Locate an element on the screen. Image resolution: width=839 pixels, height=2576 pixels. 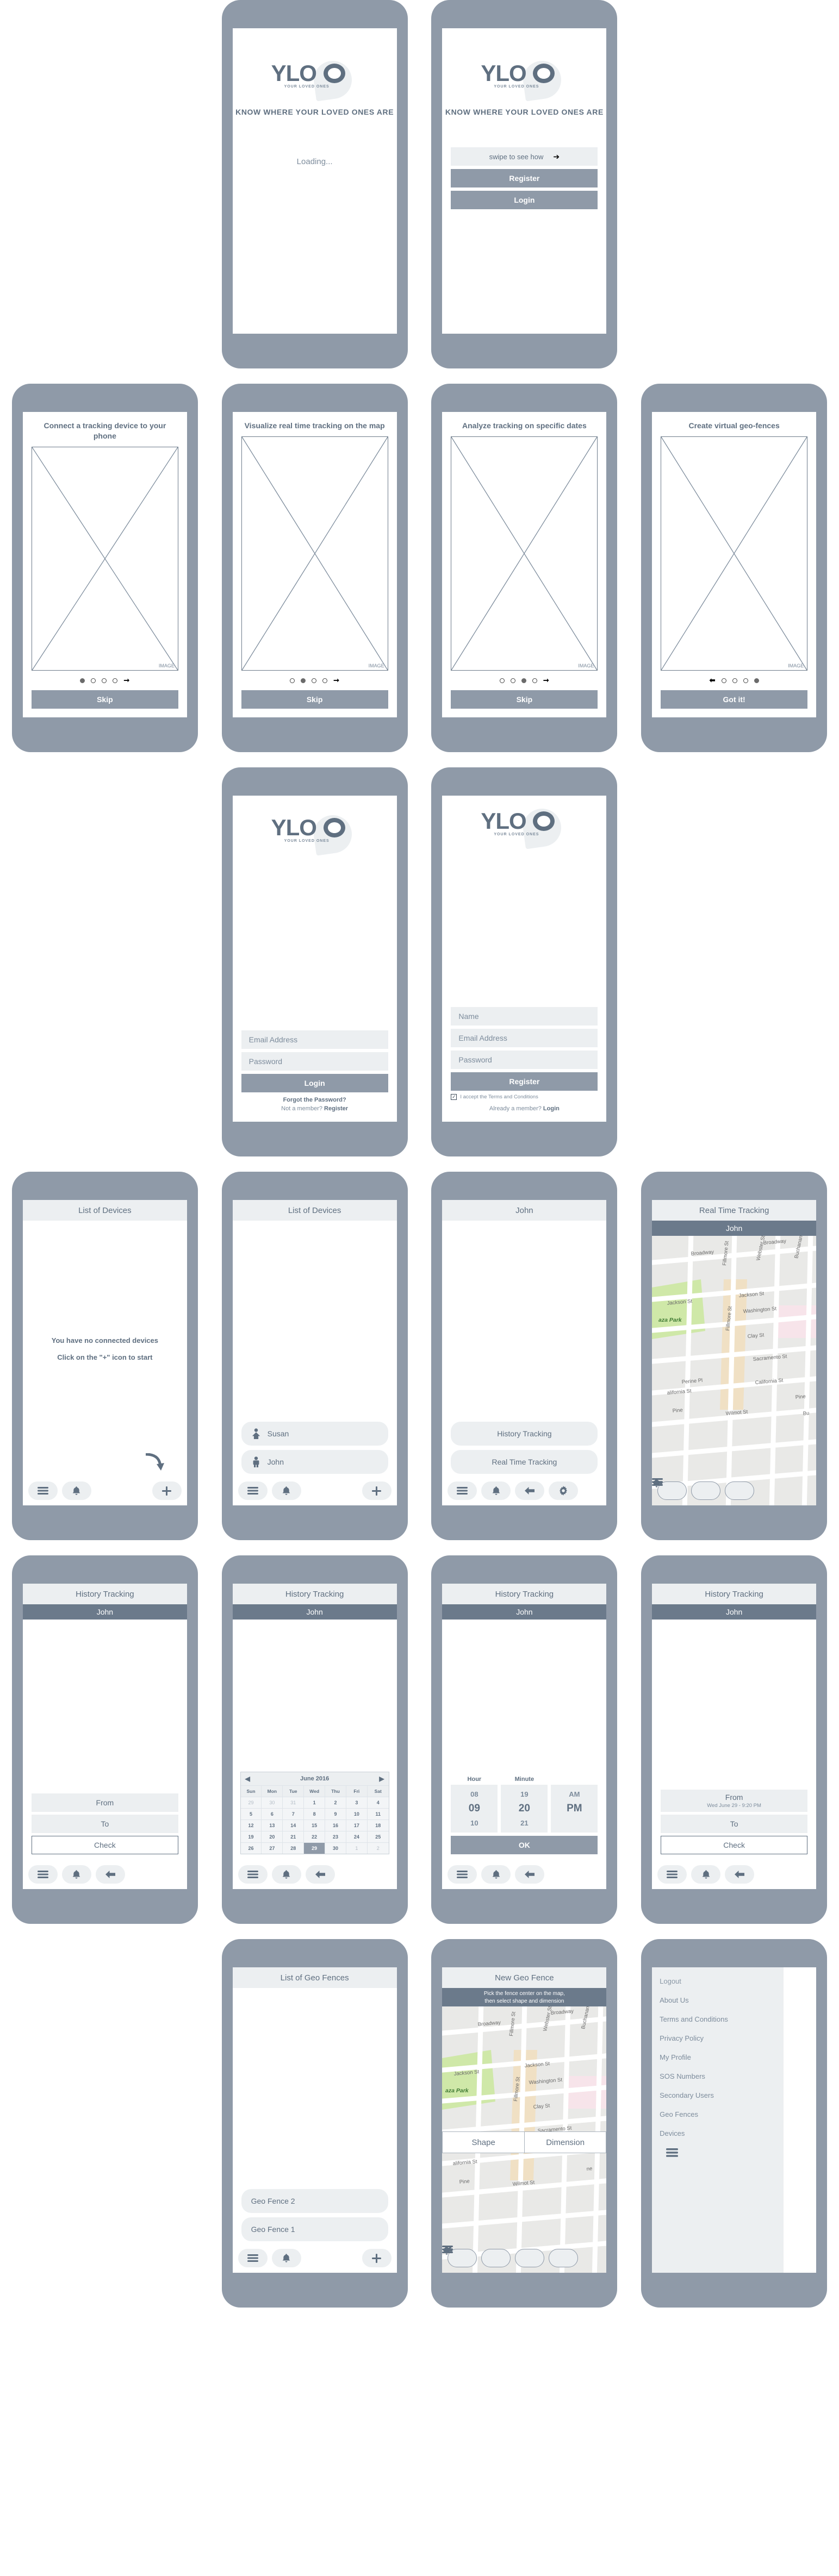
terms-row: ✓ I accept the Terms and Conditions is located at coordinates (524, 1097).